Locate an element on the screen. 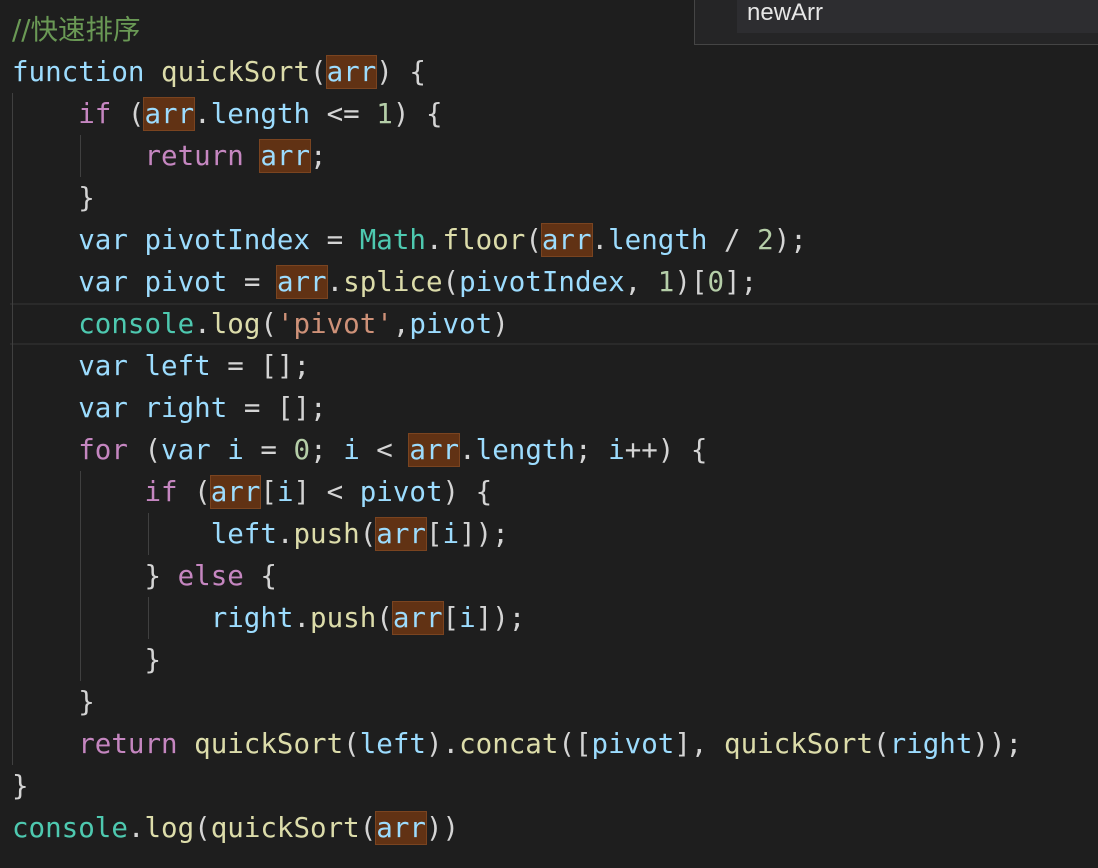  code-line: if (arr.length <= 1) { is located at coordinates (227, 114).